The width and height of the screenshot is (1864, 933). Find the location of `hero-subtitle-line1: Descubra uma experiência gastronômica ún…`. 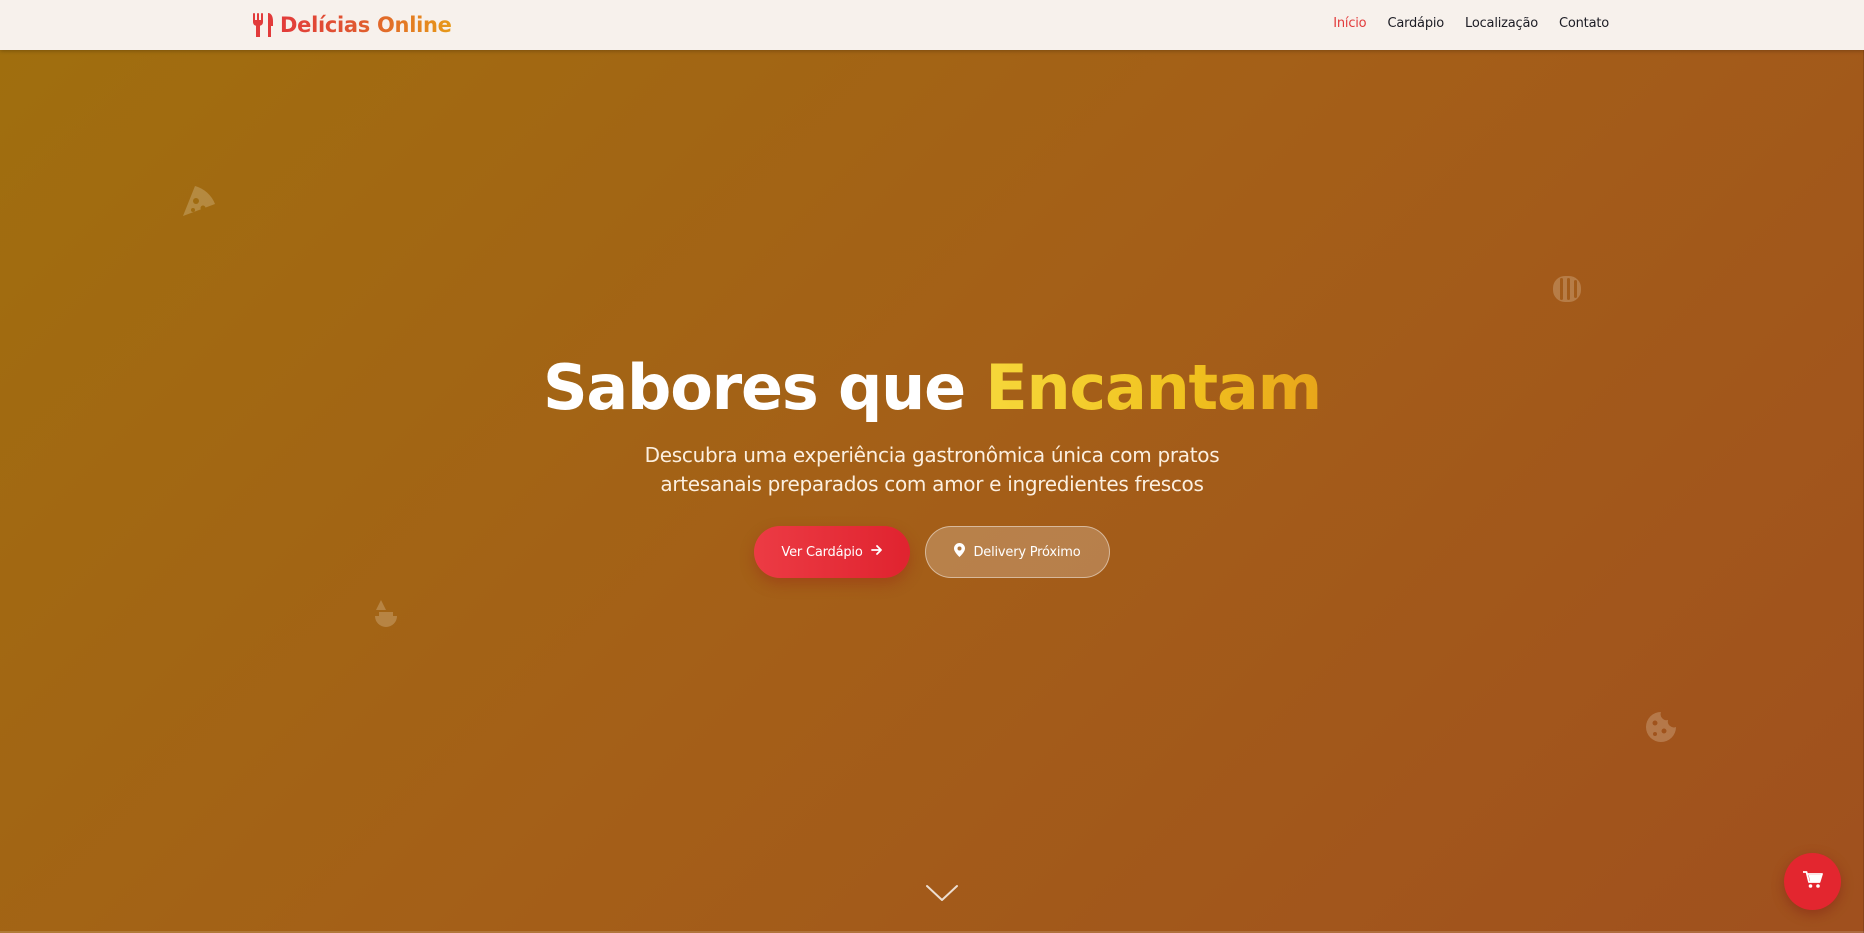

hero-subtitle-line1: Descubra uma experiência gastronômica ún… is located at coordinates (932, 455).